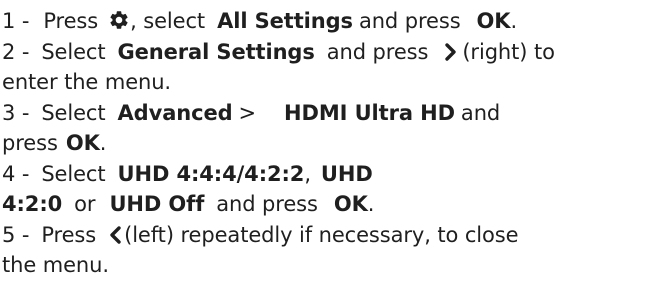 The height and width of the screenshot is (304, 665). I want to click on step-text: (right) to, so click(508, 51).